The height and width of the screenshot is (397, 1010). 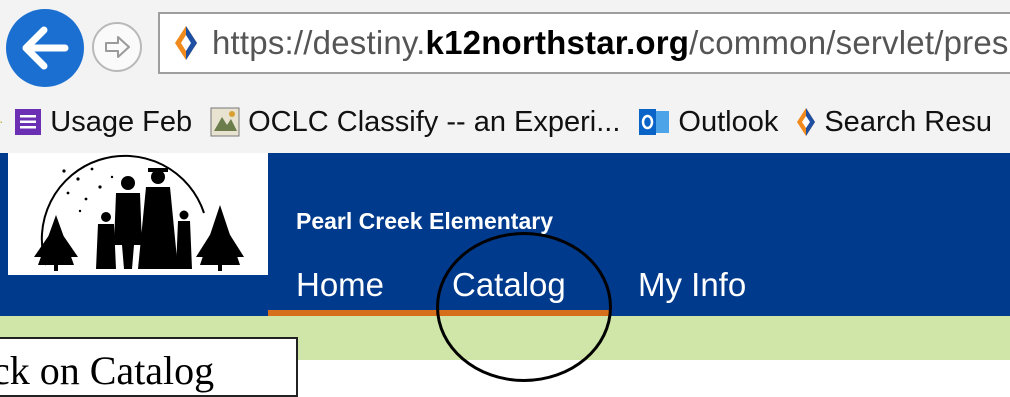 I want to click on usage-feb-icon, so click(x=28, y=122).